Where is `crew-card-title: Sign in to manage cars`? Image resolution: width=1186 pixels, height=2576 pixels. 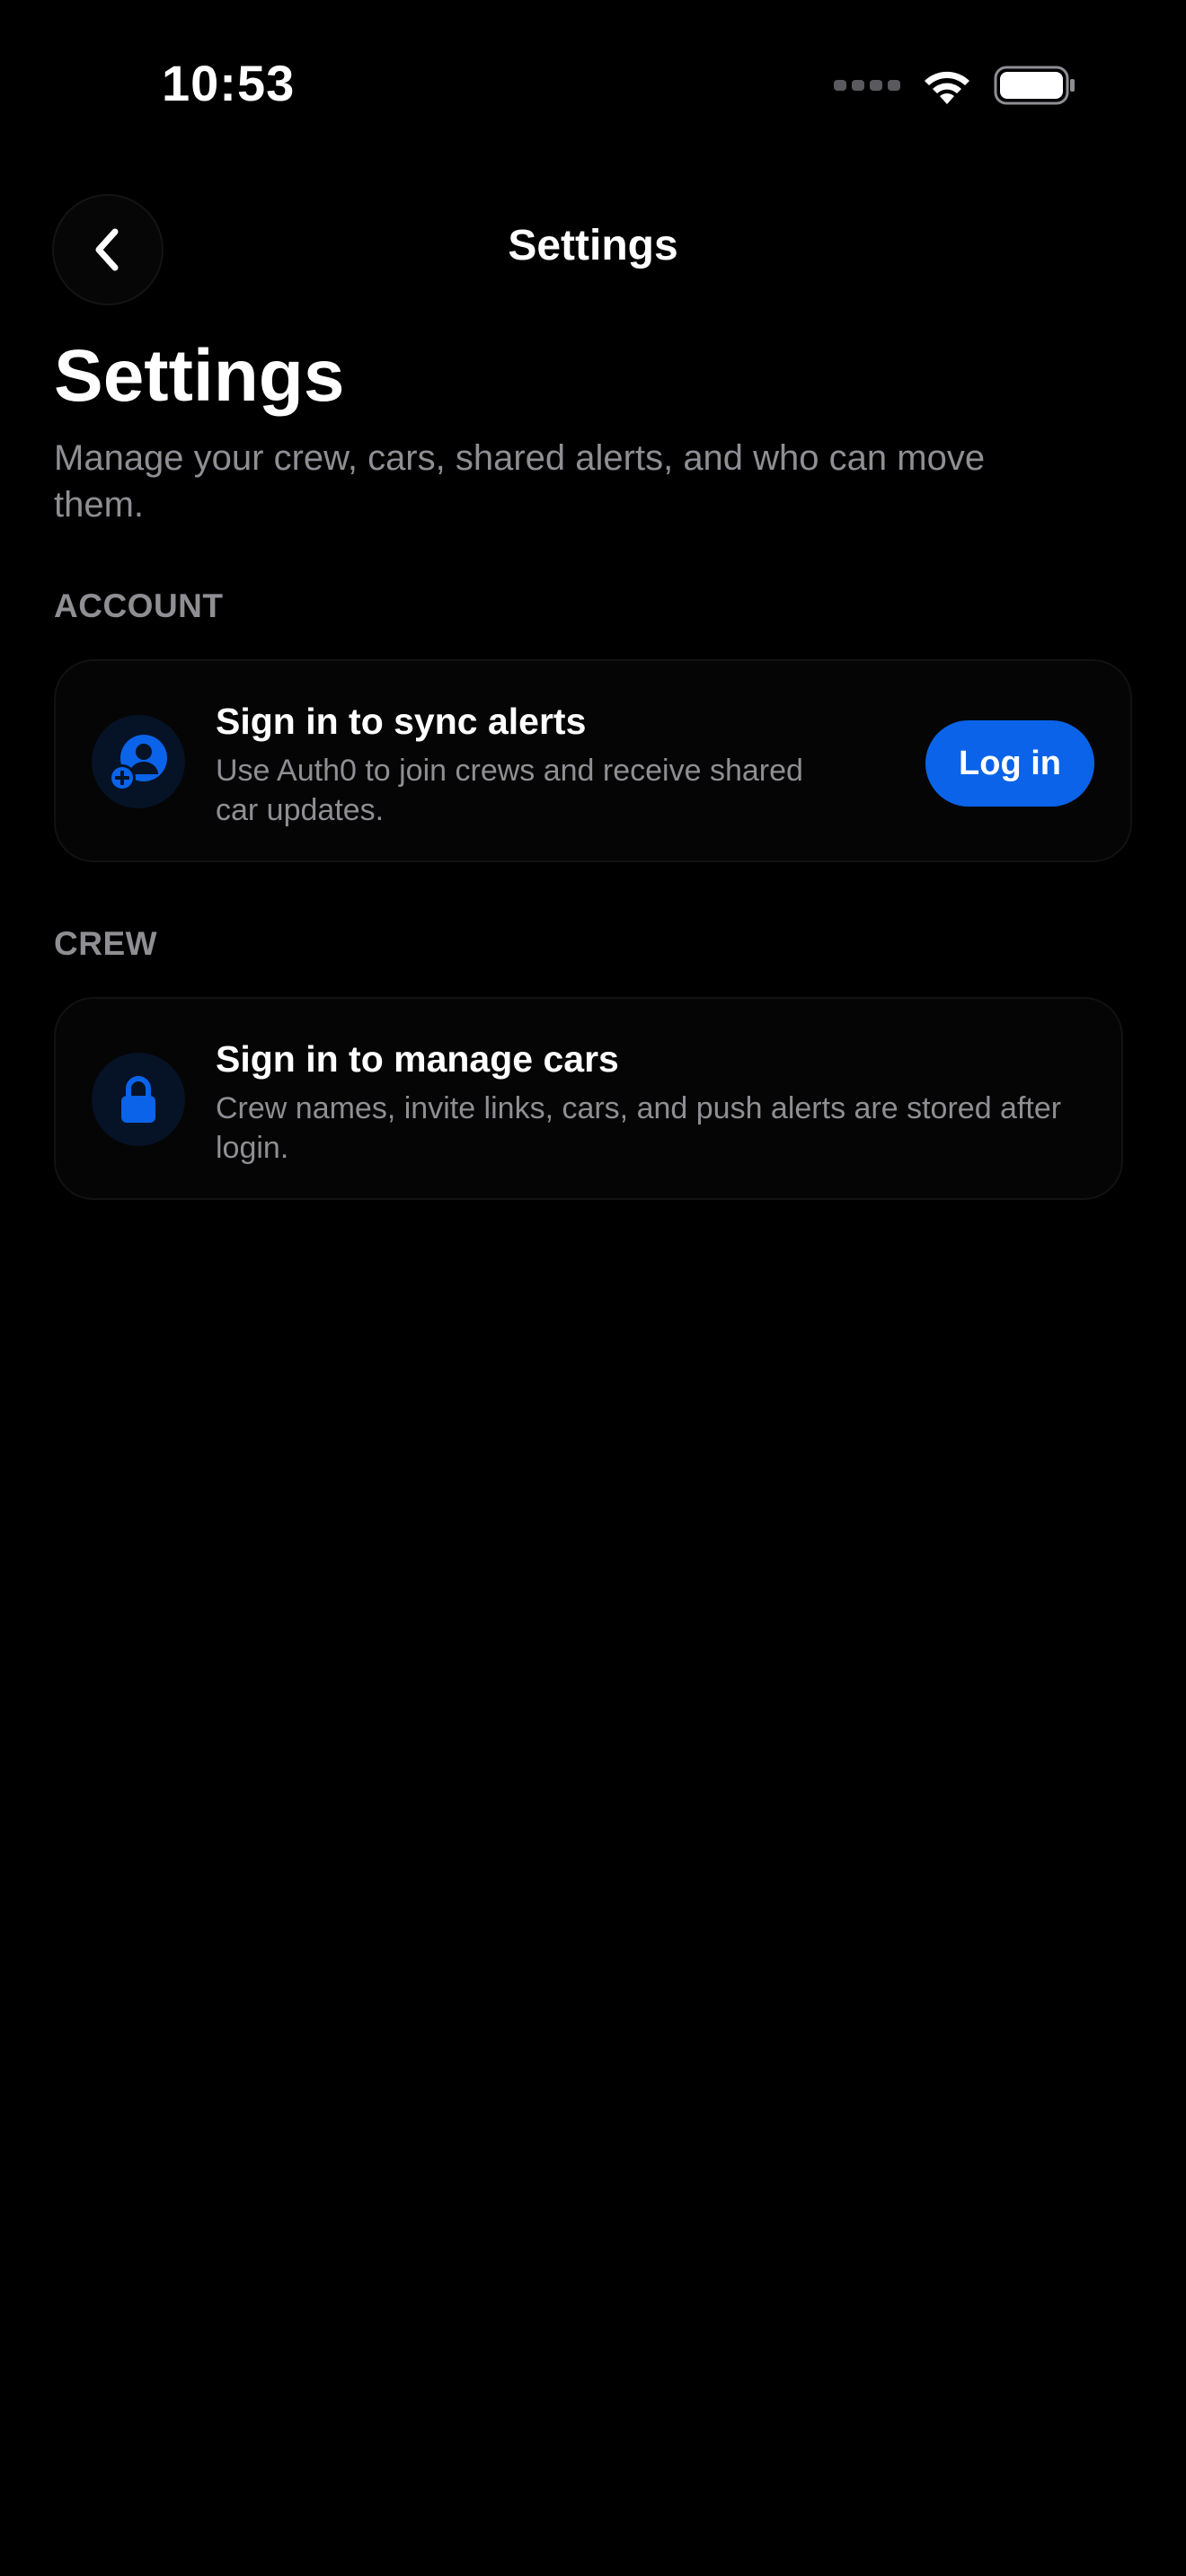 crew-card-title: Sign in to manage cars is located at coordinates (417, 1059).